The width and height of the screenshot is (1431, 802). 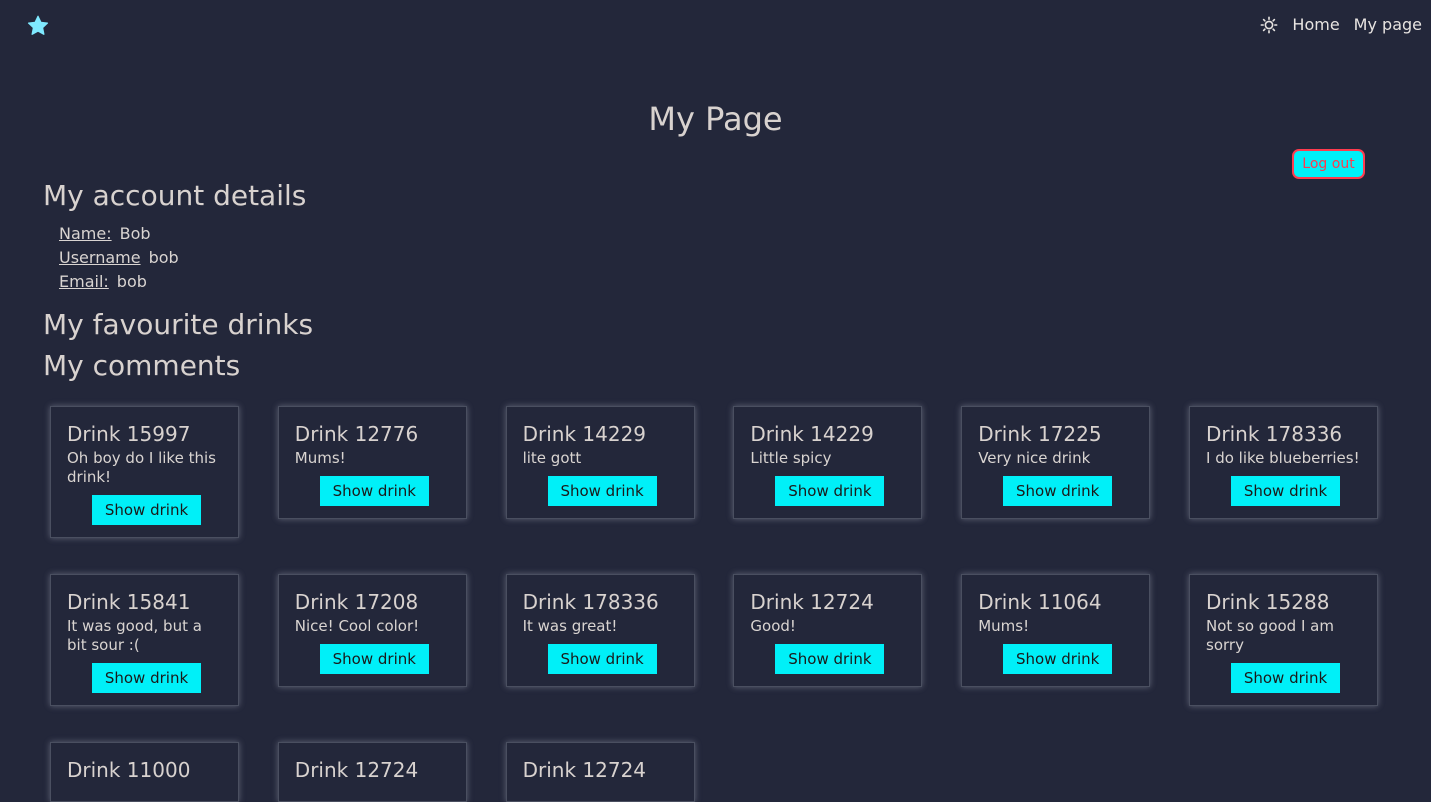 What do you see at coordinates (85, 233) in the screenshot?
I see `detail-label: Name:` at bounding box center [85, 233].